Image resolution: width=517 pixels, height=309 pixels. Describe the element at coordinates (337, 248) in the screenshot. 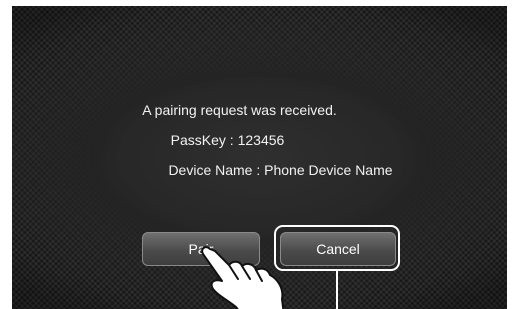

I see `cancel-highlight-frame` at that location.